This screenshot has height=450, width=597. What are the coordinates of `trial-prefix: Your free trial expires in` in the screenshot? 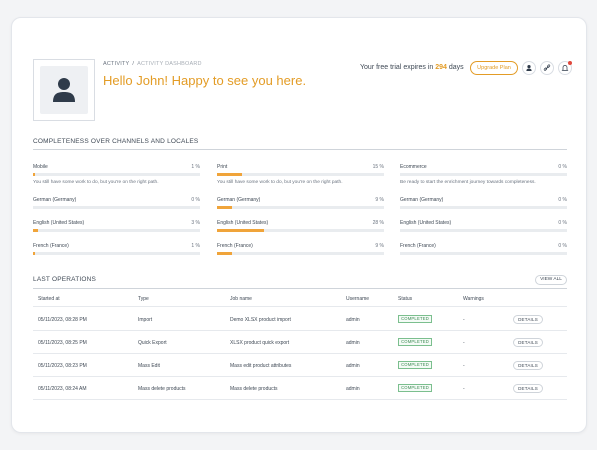 It's located at (397, 67).